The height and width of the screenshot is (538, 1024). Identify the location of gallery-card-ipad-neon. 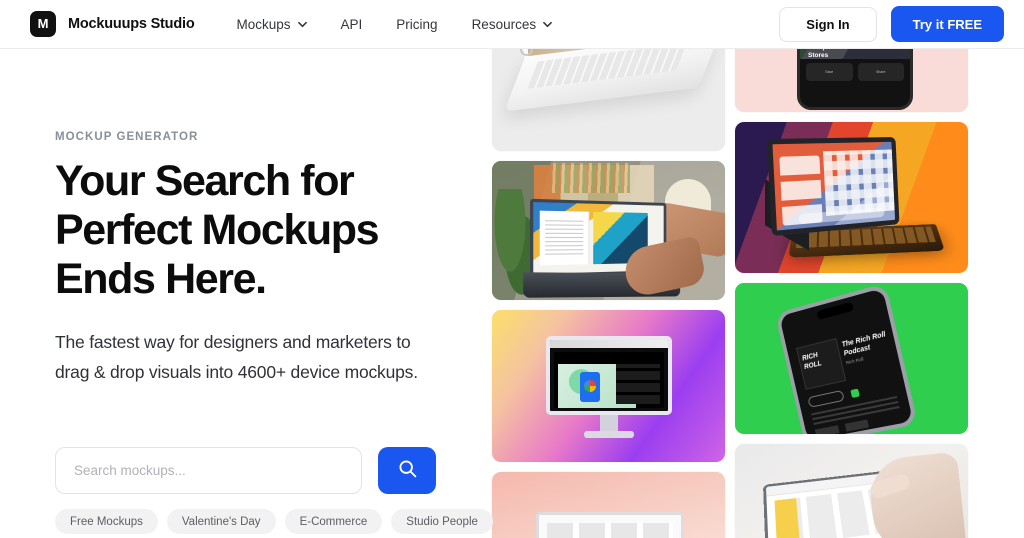
(851, 197).